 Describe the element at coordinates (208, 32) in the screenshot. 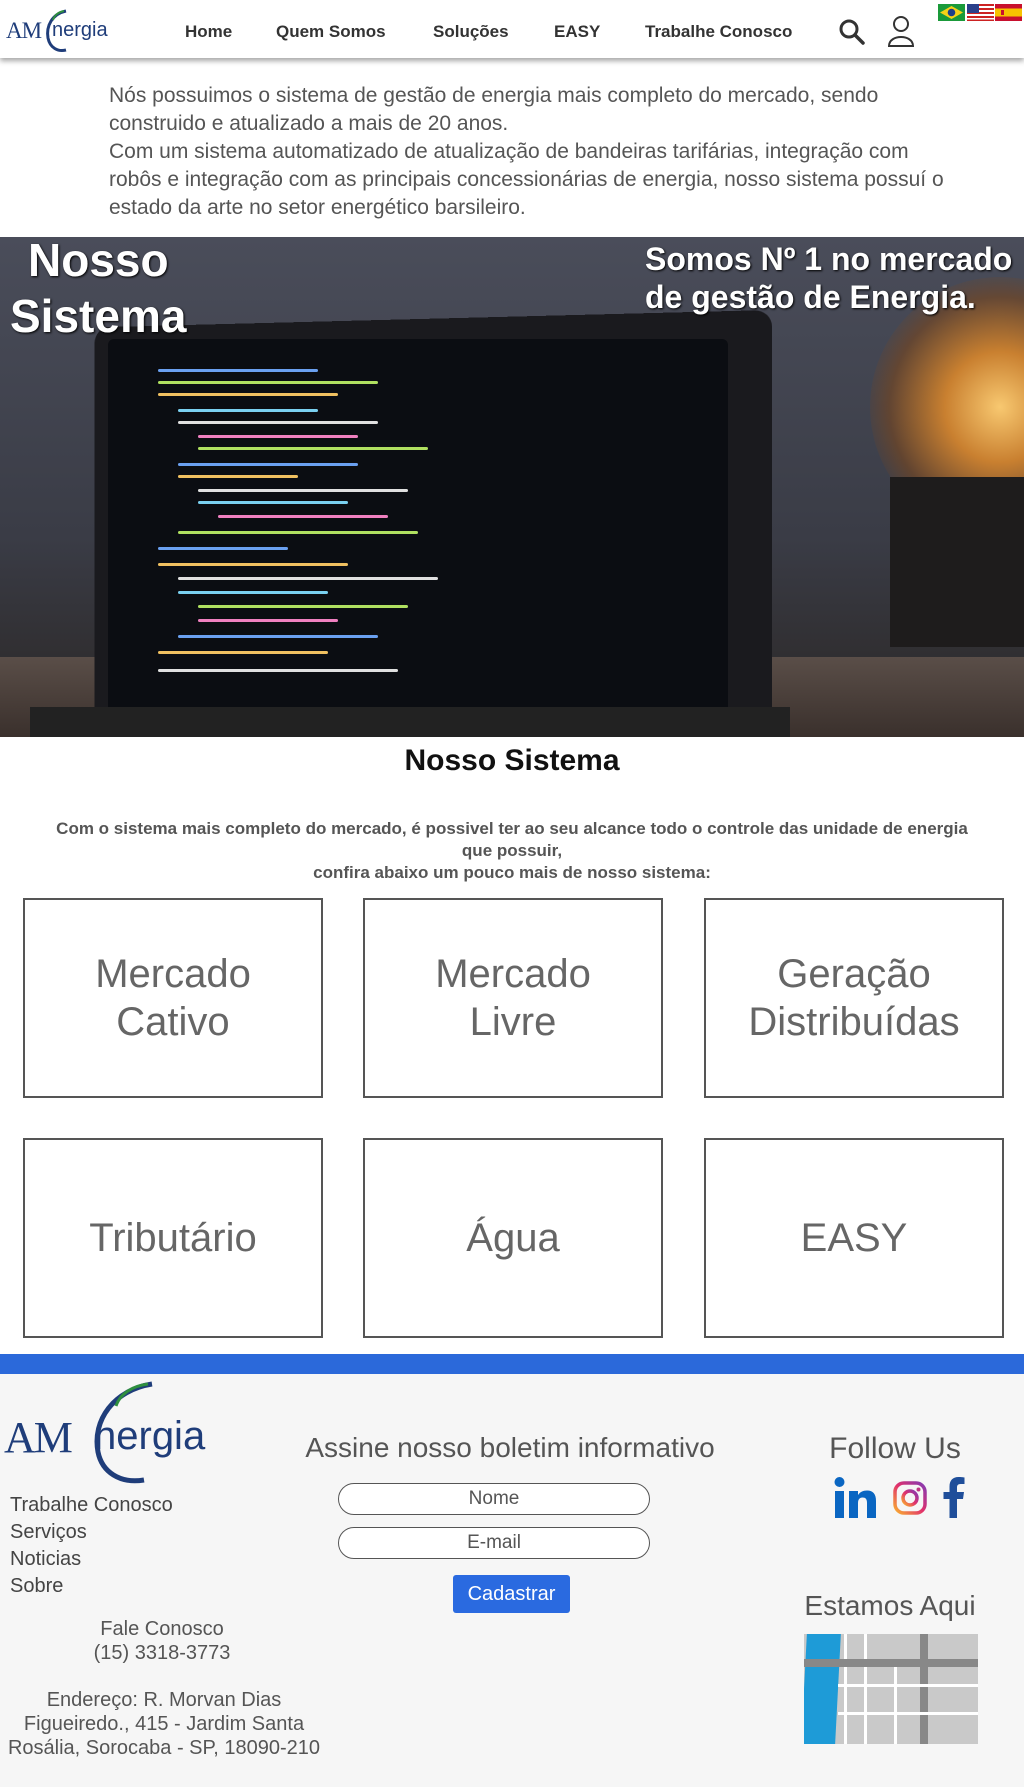

I see `nav-home: Home` at that location.